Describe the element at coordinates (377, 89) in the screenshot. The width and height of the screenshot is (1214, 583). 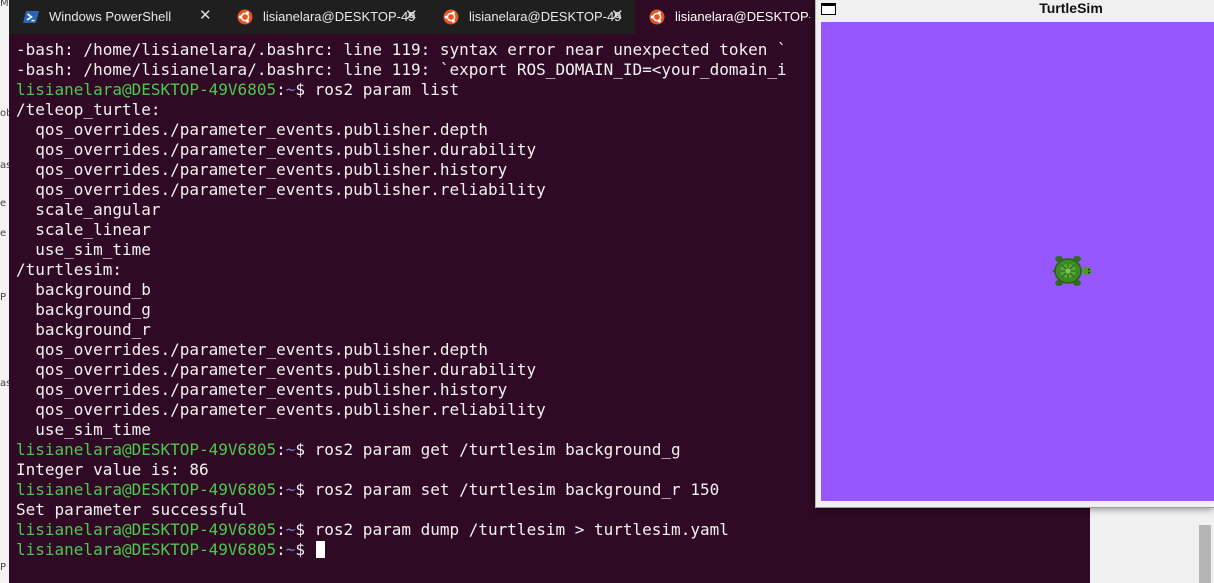
I see `command-text: $ ros2 param list` at that location.